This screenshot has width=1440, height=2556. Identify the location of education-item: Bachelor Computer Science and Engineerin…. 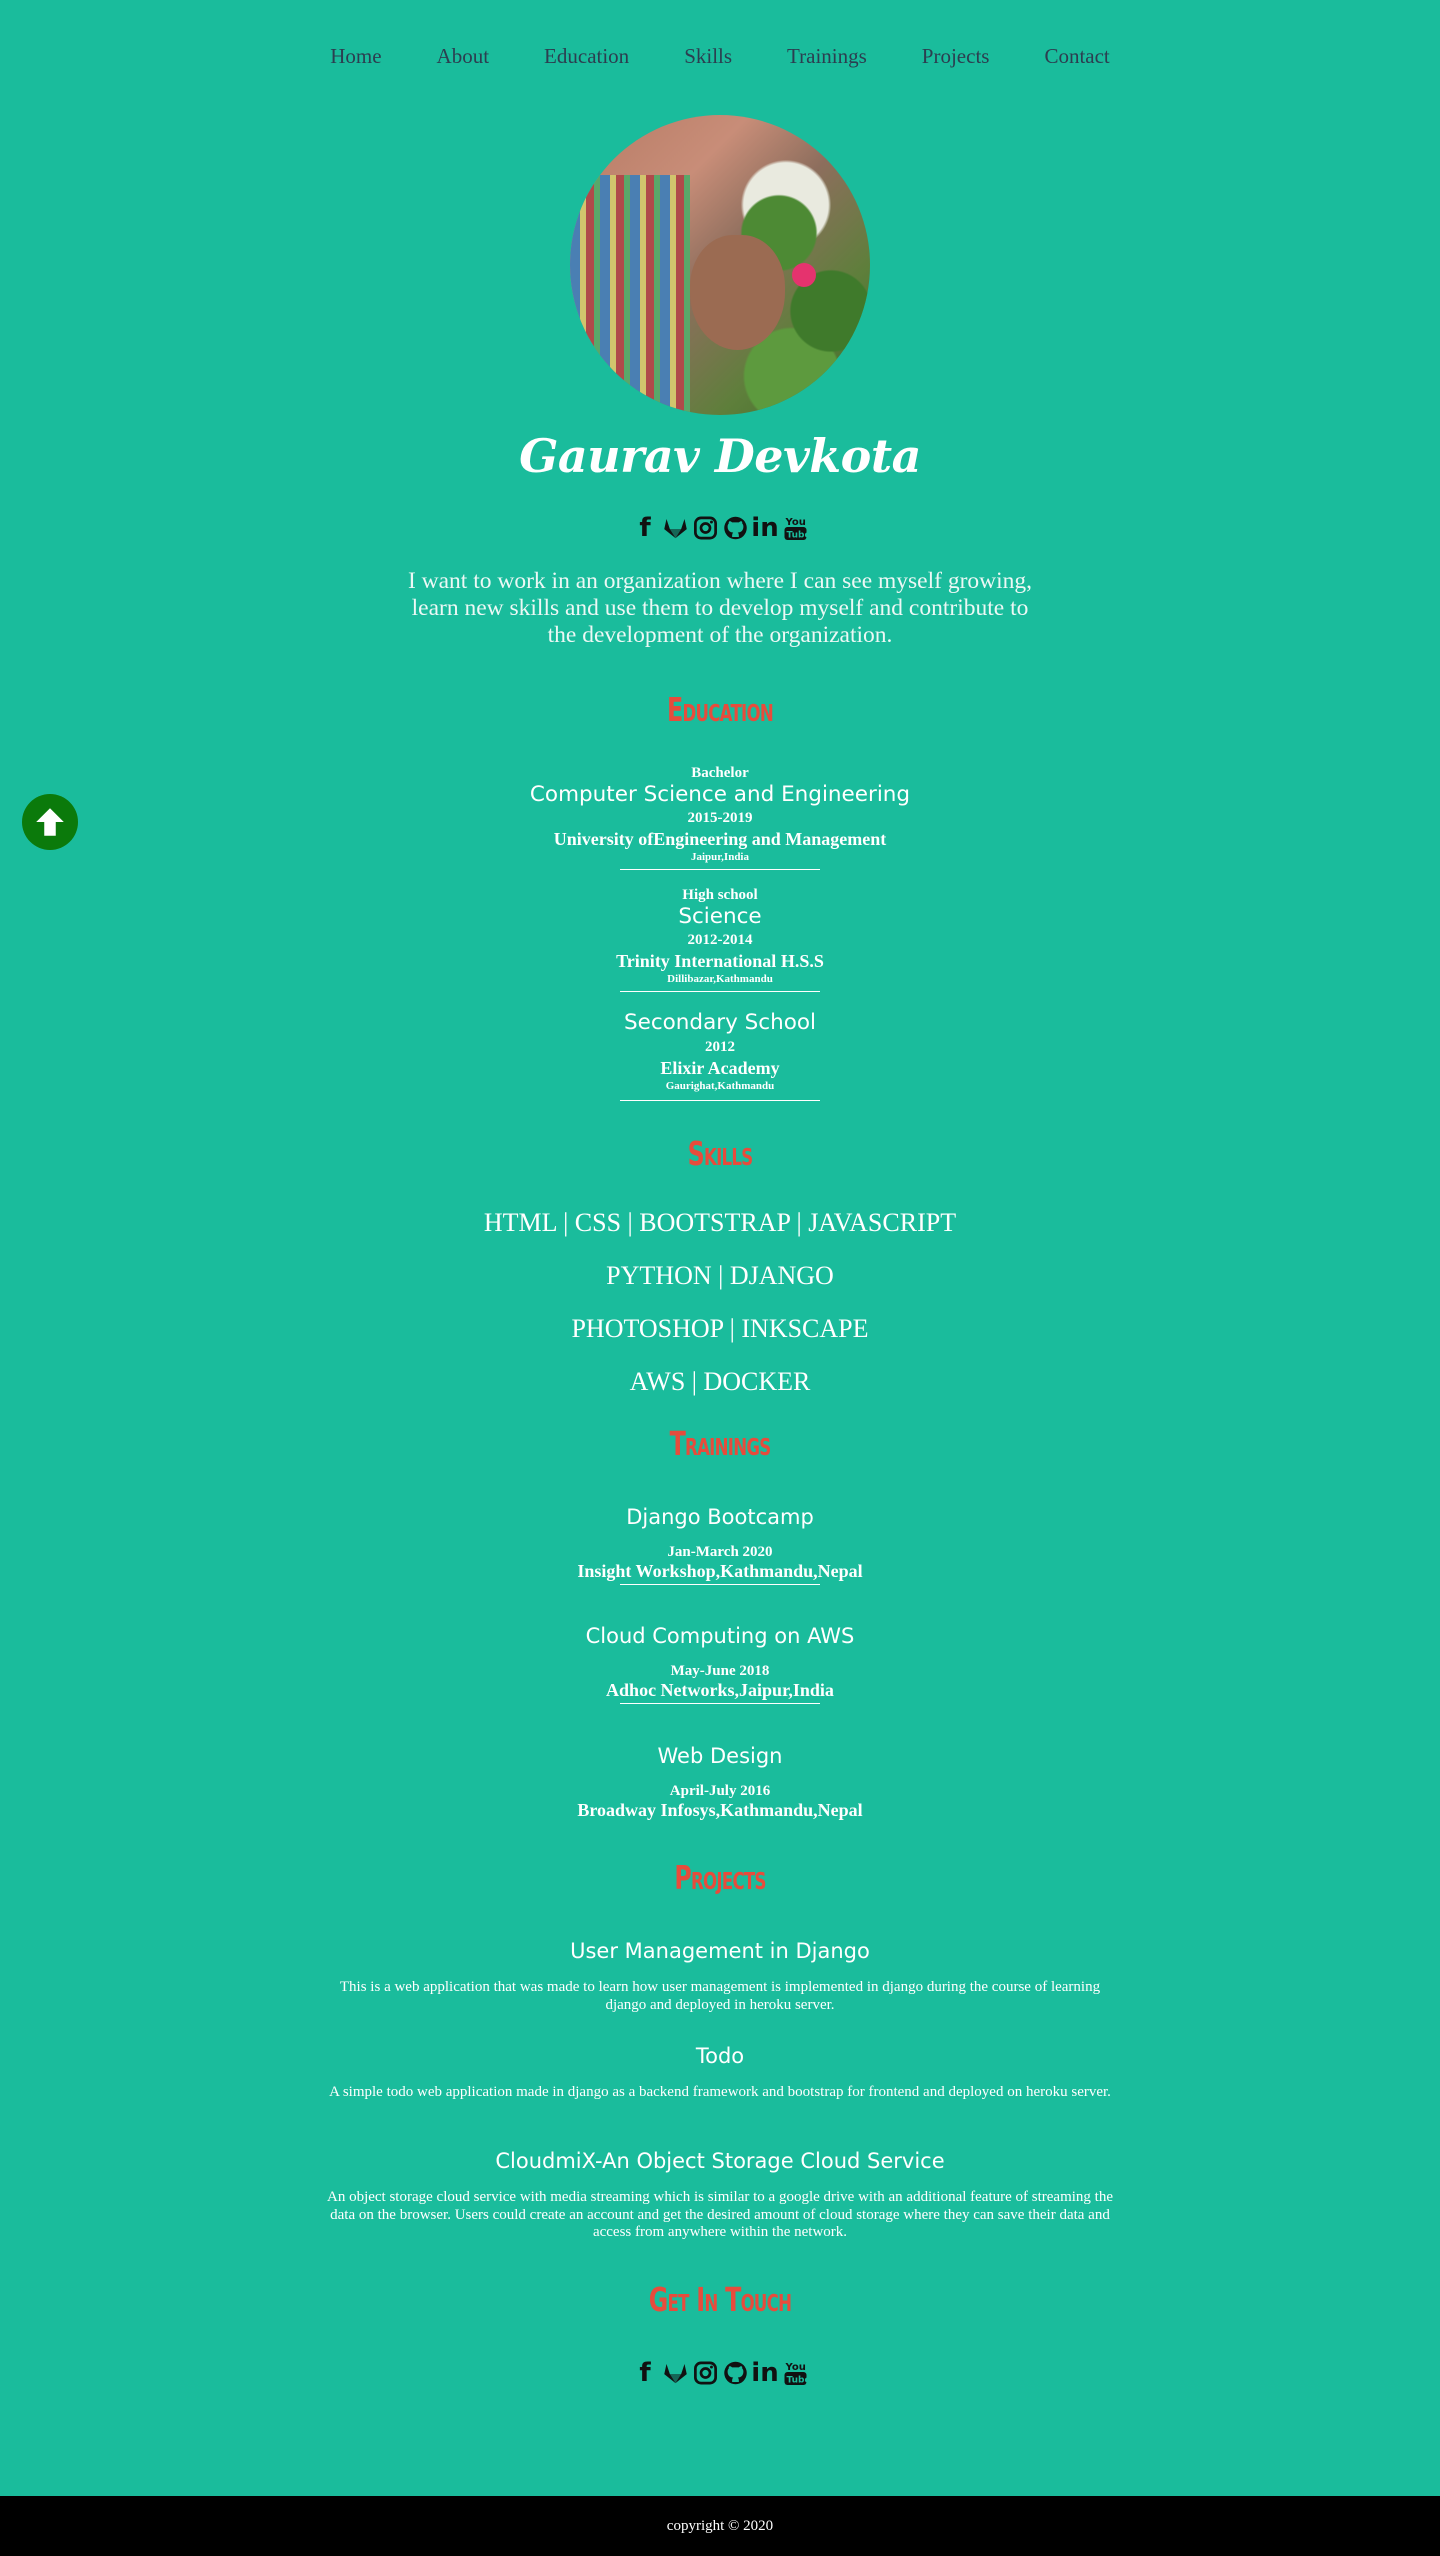
(720, 816).